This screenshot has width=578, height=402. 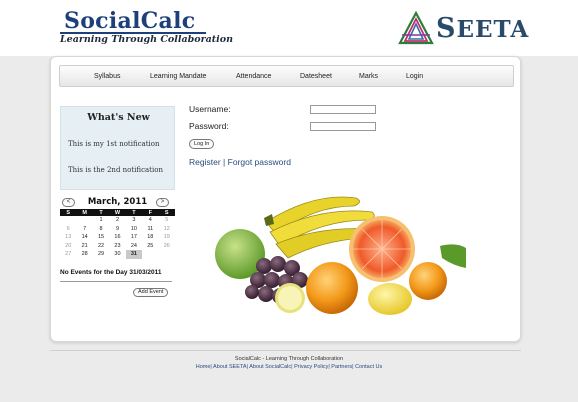 I want to click on calendar-day: 23, so click(x=117, y=246).